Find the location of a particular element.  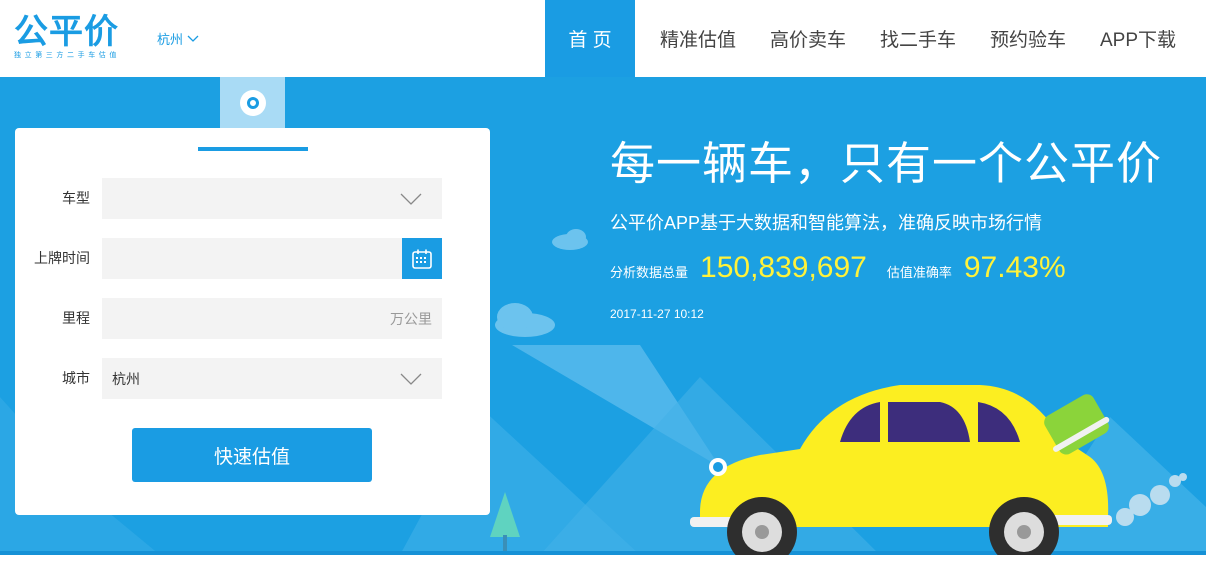

stats-row: 分析数据总量 150,839,697 估值准确率 97.43% is located at coordinates (848, 268).